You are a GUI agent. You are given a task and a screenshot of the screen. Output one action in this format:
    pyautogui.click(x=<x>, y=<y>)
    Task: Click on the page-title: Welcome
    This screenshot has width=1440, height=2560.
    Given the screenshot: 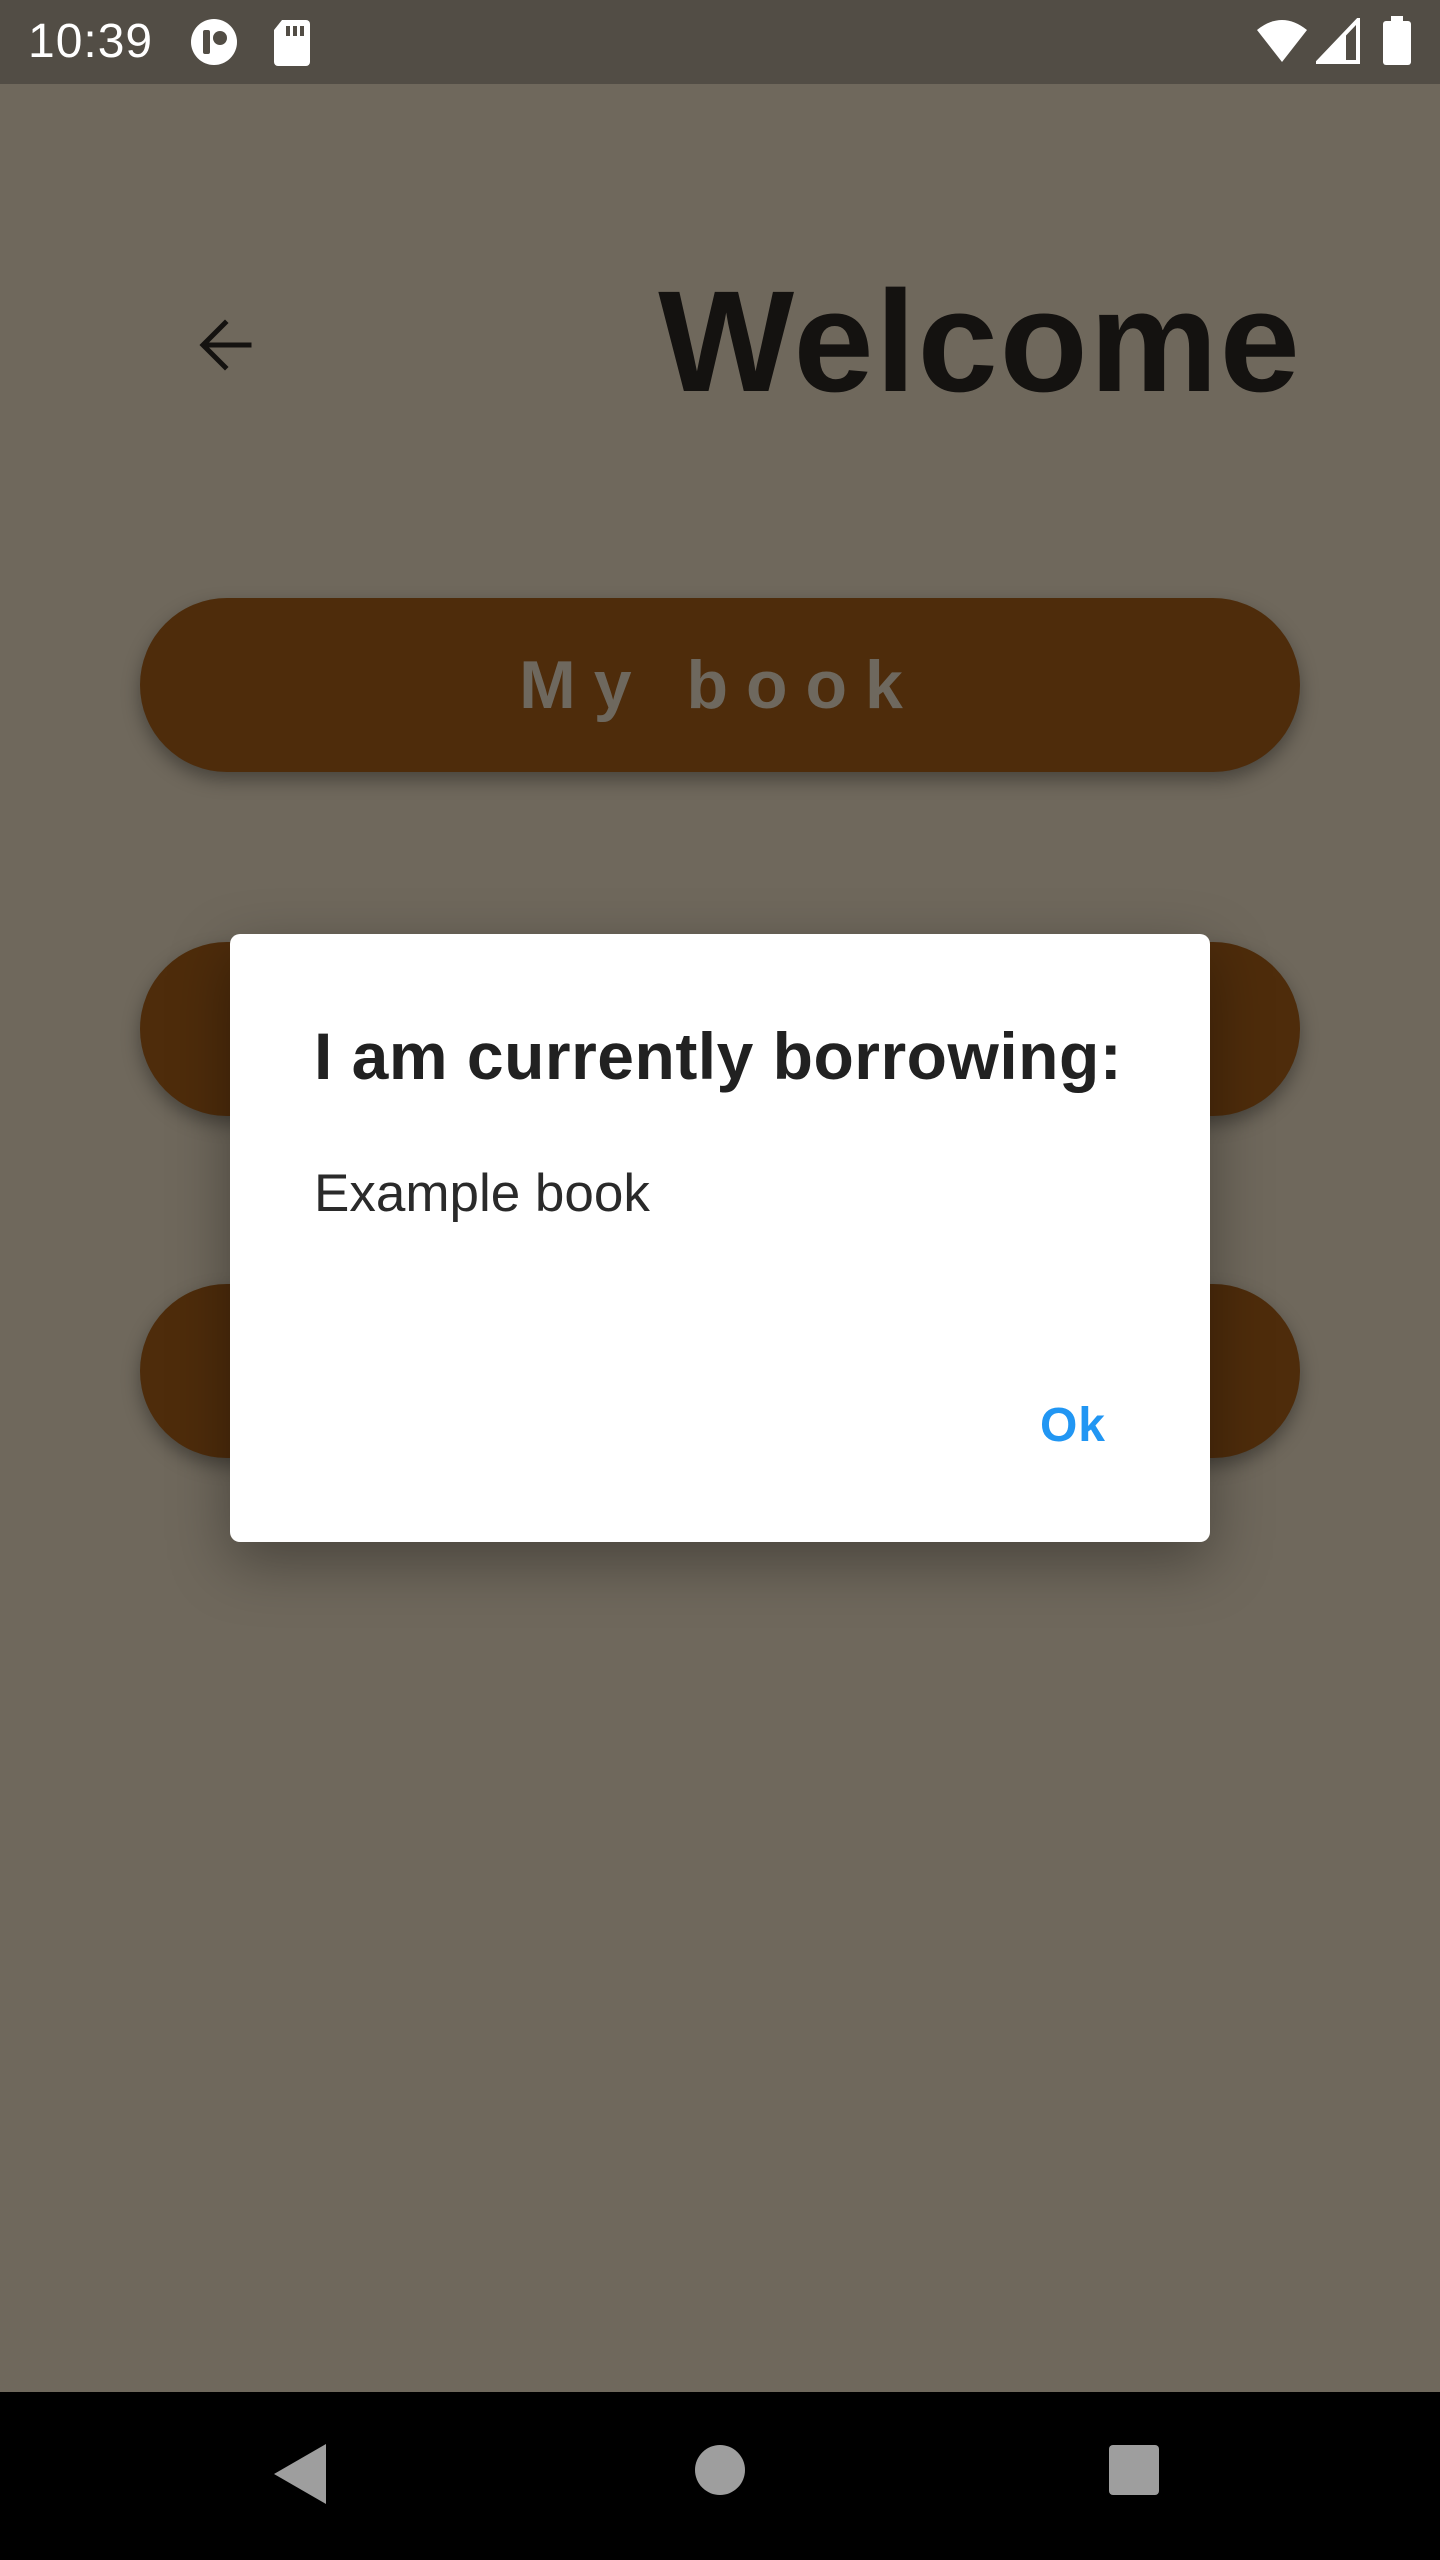 What is the action you would take?
    pyautogui.click(x=980, y=341)
    